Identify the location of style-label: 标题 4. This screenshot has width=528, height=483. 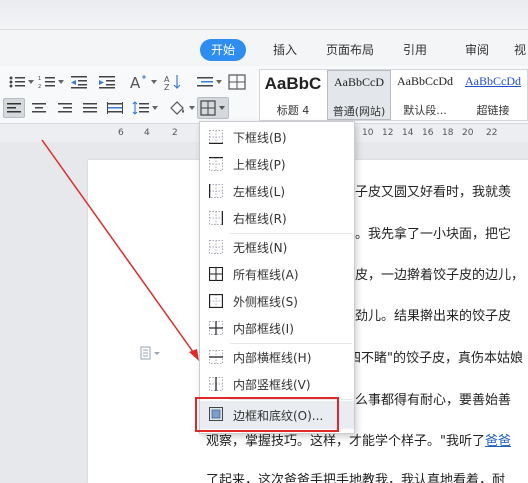
(293, 110).